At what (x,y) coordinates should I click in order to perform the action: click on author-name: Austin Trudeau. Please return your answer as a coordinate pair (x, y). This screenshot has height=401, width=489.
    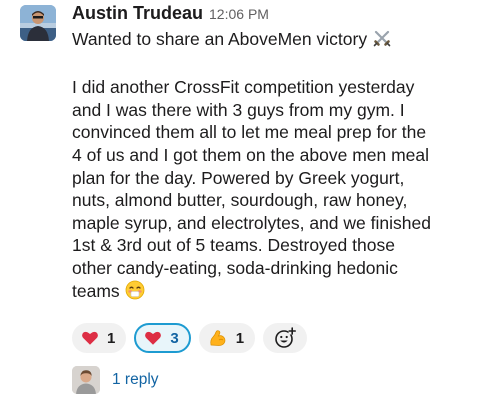
    Looking at the image, I should click on (137, 13).